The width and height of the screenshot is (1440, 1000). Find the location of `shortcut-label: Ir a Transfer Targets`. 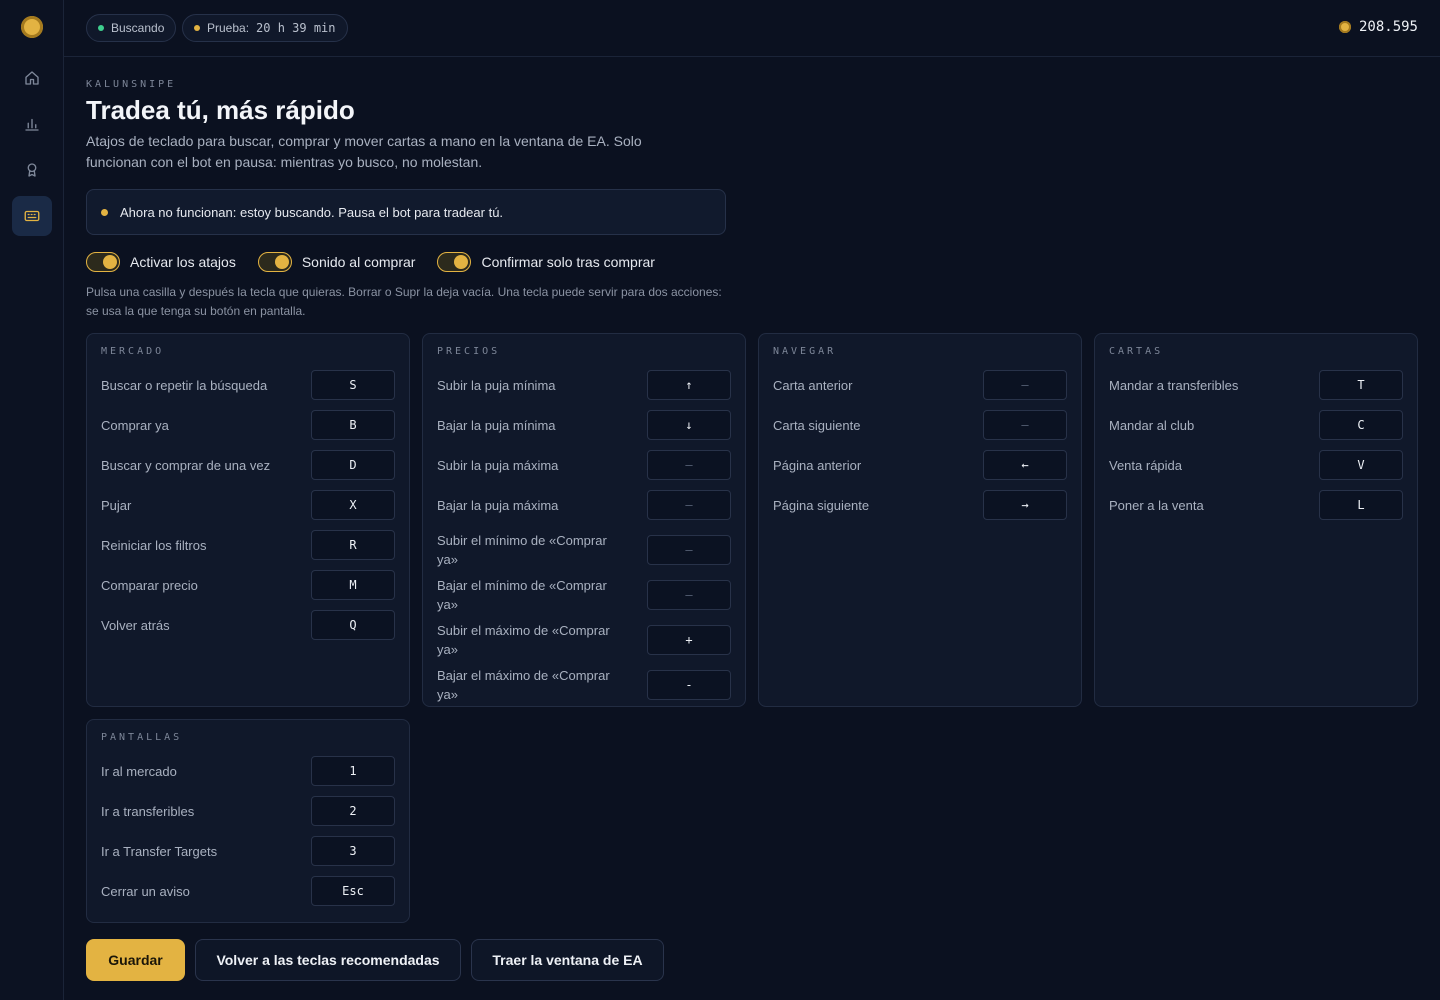

shortcut-label: Ir a Transfer Targets is located at coordinates (159, 851).